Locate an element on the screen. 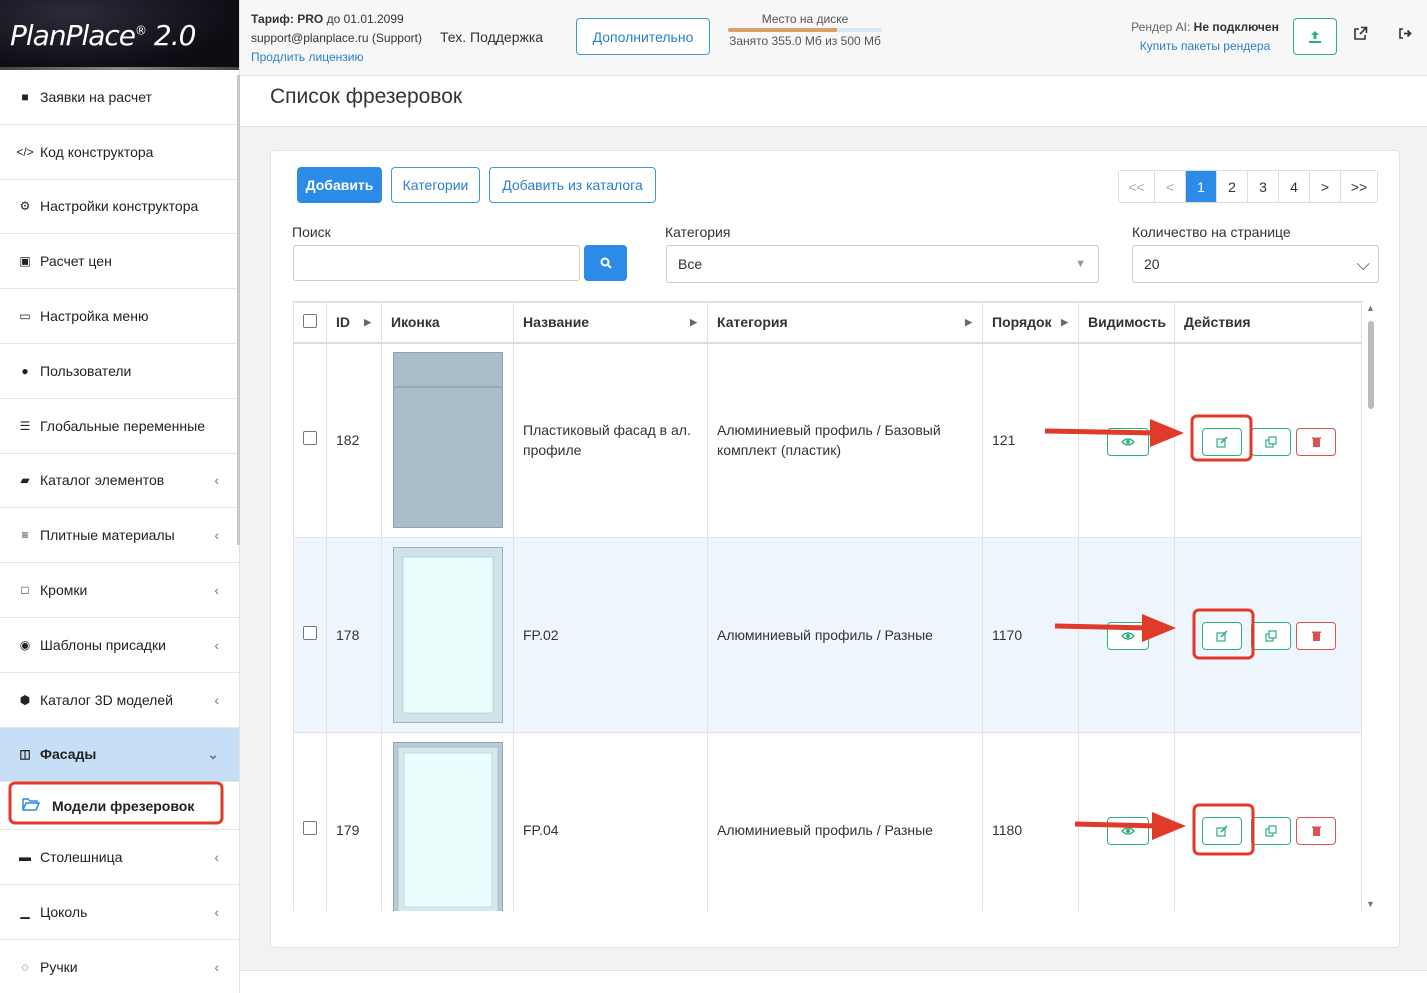 This screenshot has width=1427, height=993. disk-label: Место на диске is located at coordinates (805, 19).